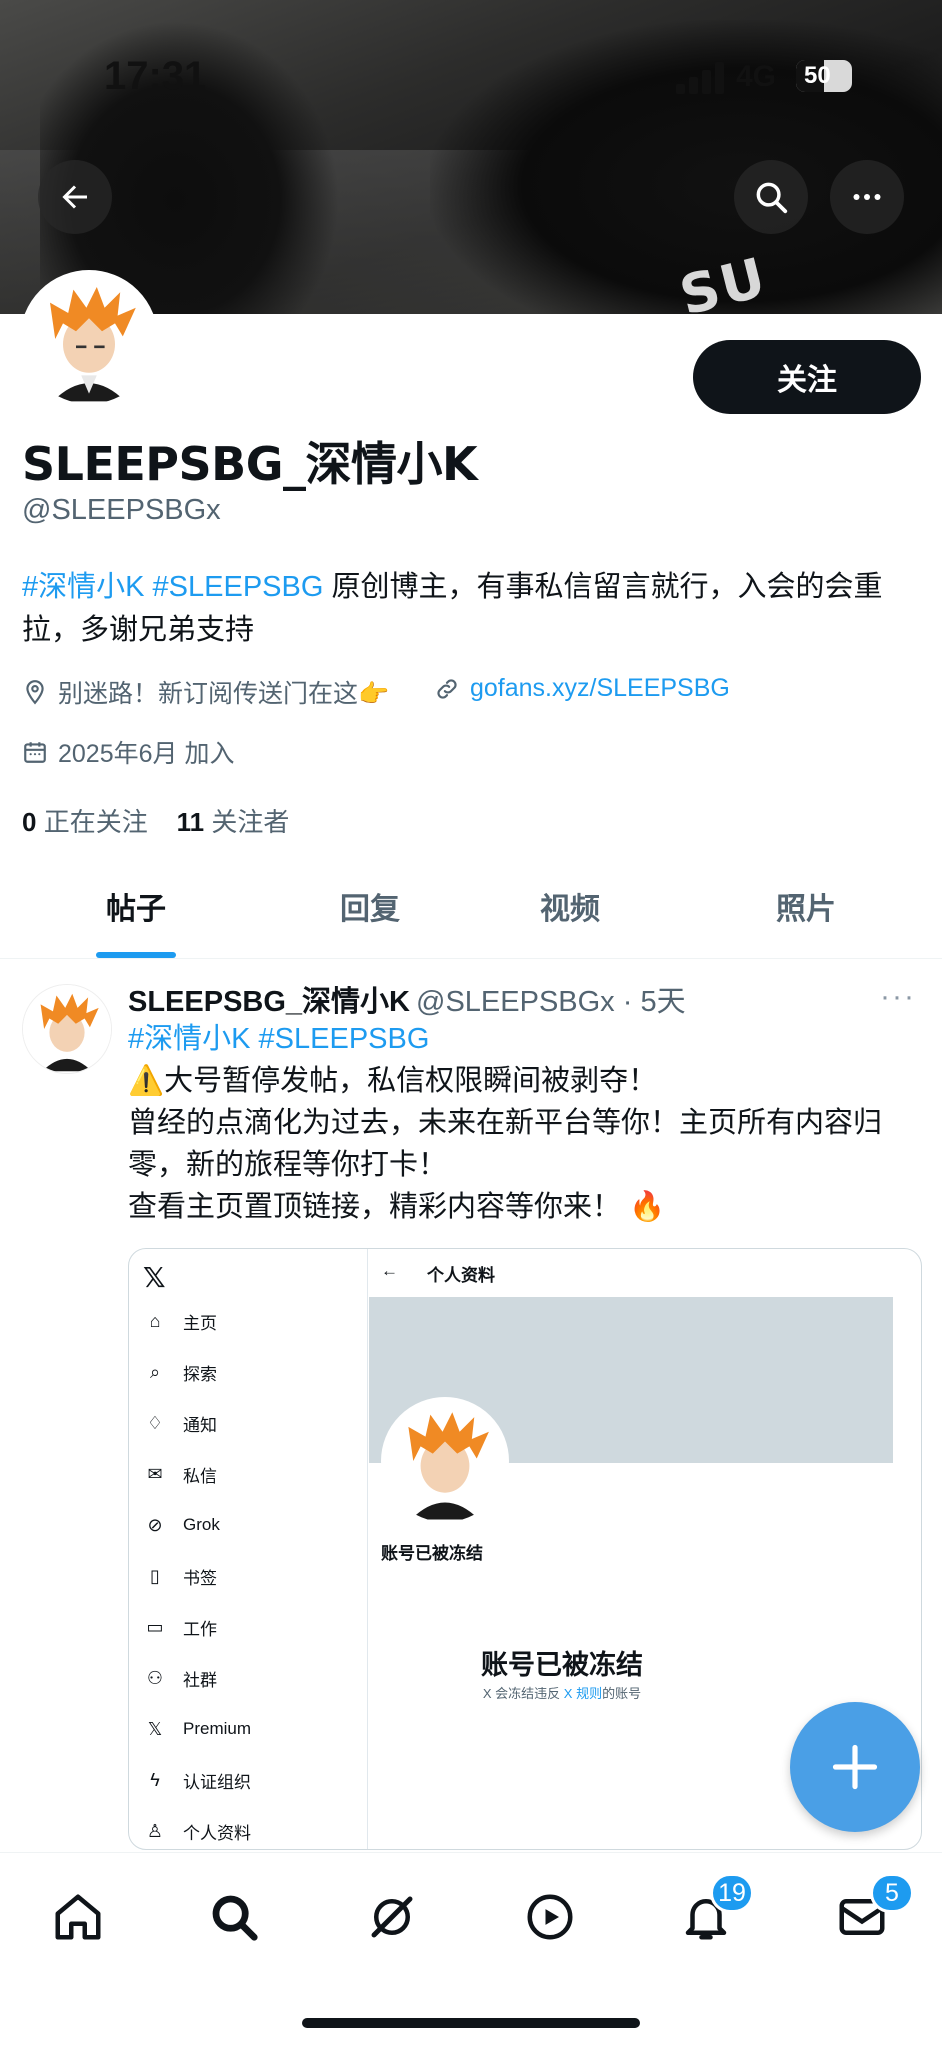  Describe the element at coordinates (461, 1275) in the screenshot. I see `embed-top-title: 个人资料` at that location.